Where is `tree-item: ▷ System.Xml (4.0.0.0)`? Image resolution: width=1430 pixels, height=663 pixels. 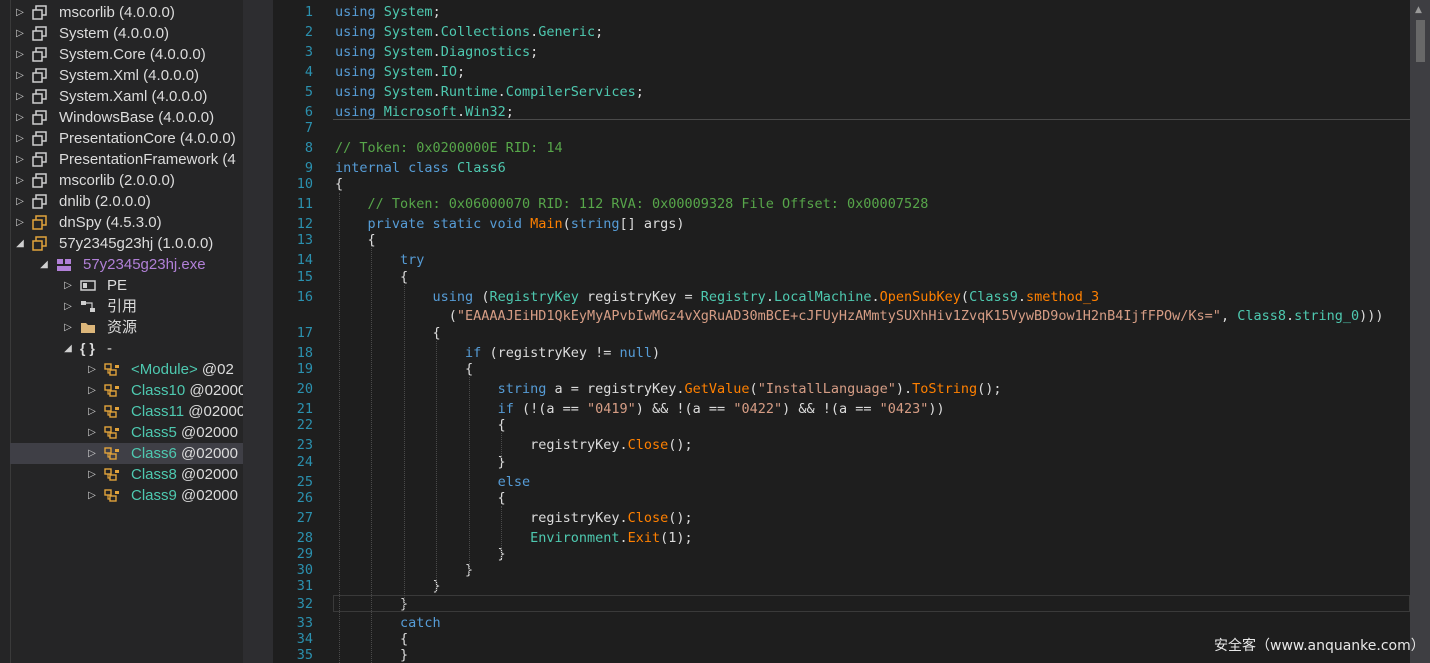
tree-item: ▷ System.Xml (4.0.0.0) is located at coordinates (121, 75).